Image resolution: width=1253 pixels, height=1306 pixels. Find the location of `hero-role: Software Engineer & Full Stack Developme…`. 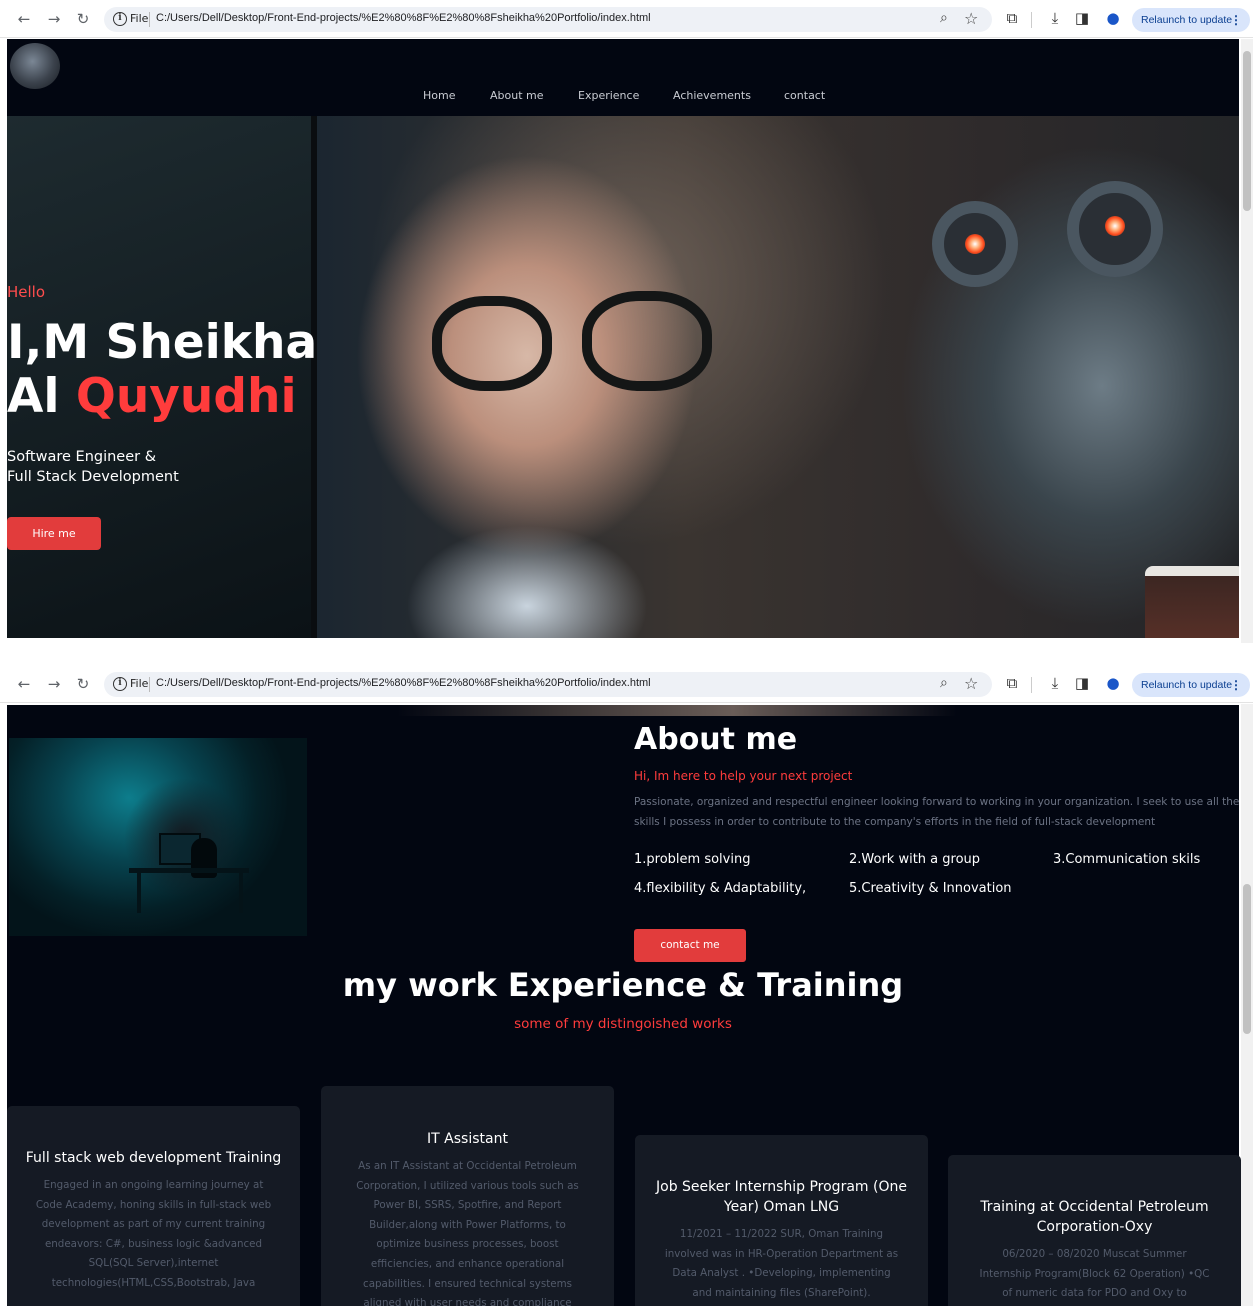

hero-role: Software Engineer & Full Stack Developme… is located at coordinates (93, 467).